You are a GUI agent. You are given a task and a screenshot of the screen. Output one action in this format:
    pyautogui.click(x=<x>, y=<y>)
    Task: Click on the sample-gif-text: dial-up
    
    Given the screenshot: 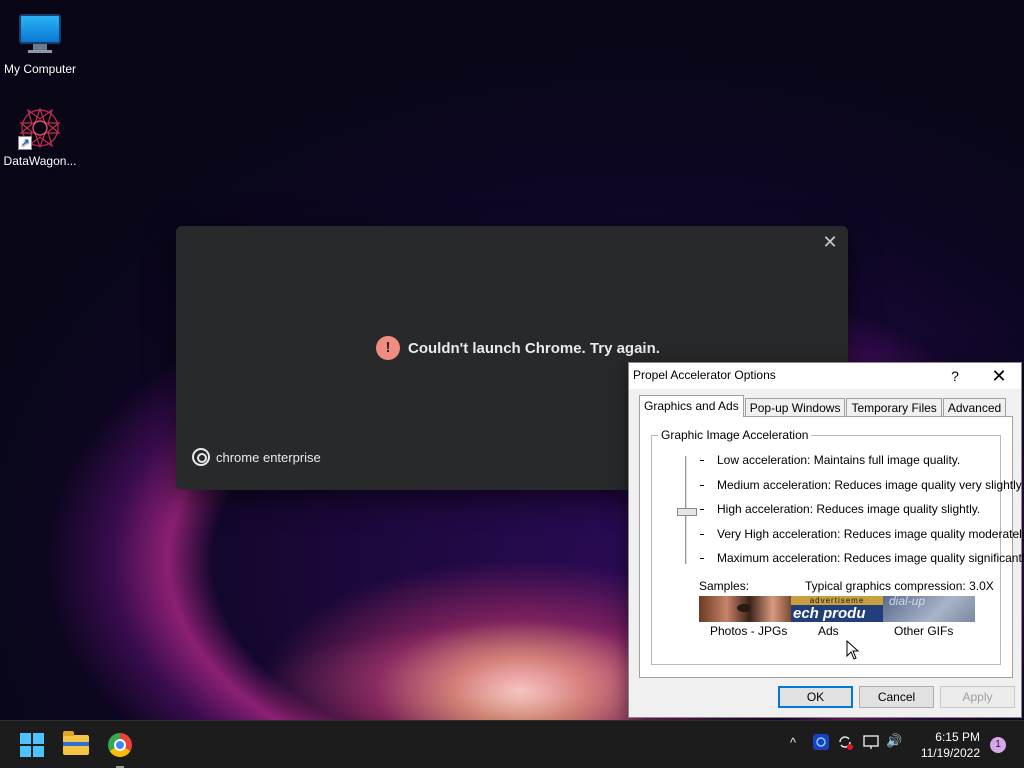 What is the action you would take?
    pyautogui.click(x=907, y=602)
    